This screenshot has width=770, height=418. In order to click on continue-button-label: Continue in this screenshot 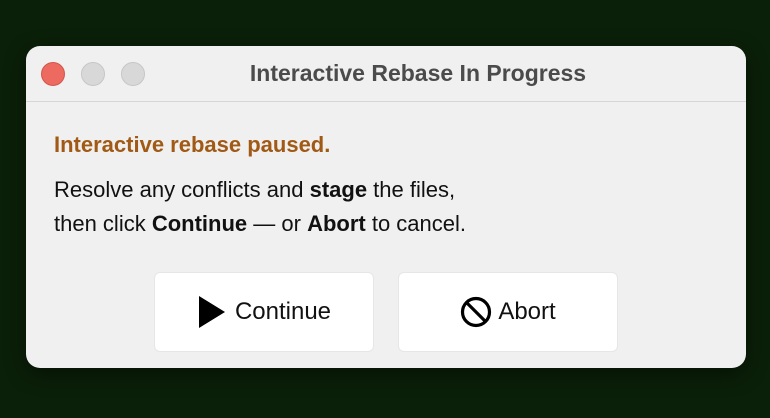, I will do `click(283, 311)`.